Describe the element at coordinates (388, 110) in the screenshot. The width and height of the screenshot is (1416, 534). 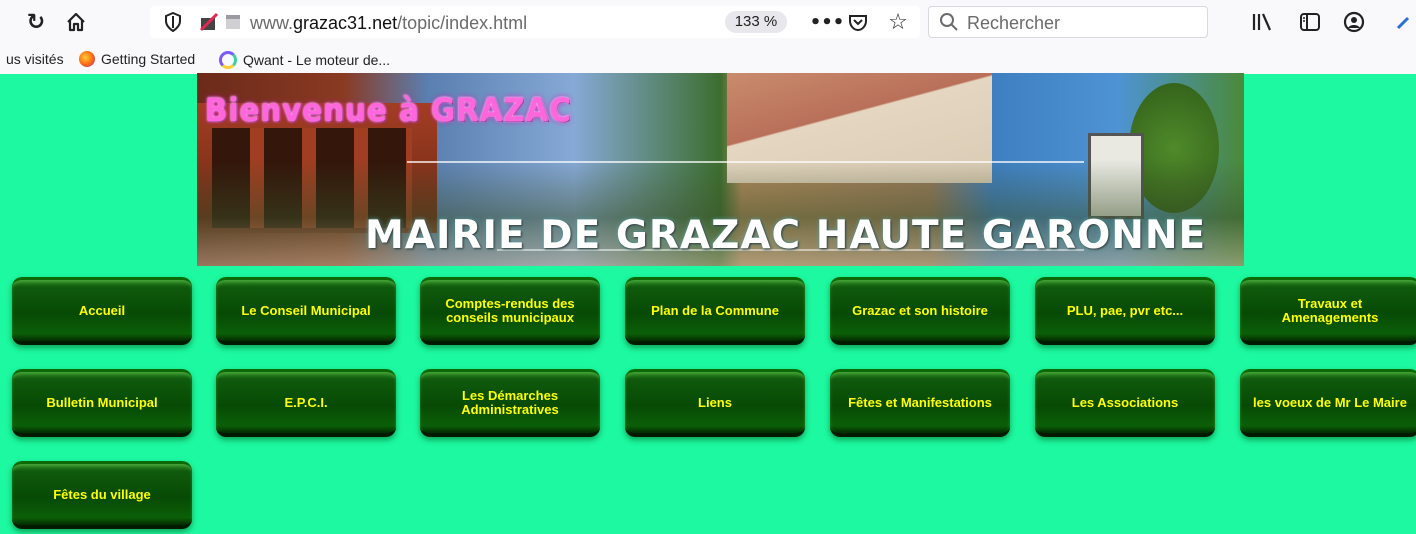
I see `banner-title: Bienvenue à GRAZAC` at that location.